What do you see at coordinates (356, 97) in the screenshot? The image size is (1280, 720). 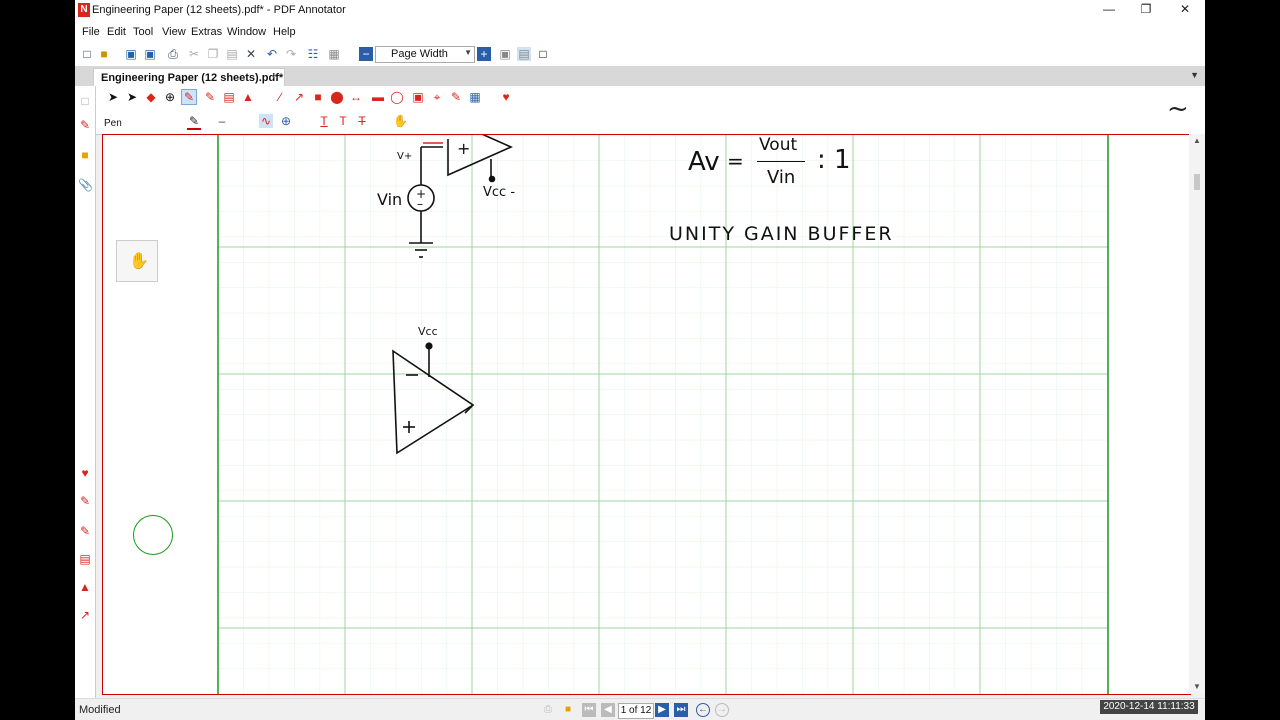 I see `dimension-icon: ↔` at bounding box center [356, 97].